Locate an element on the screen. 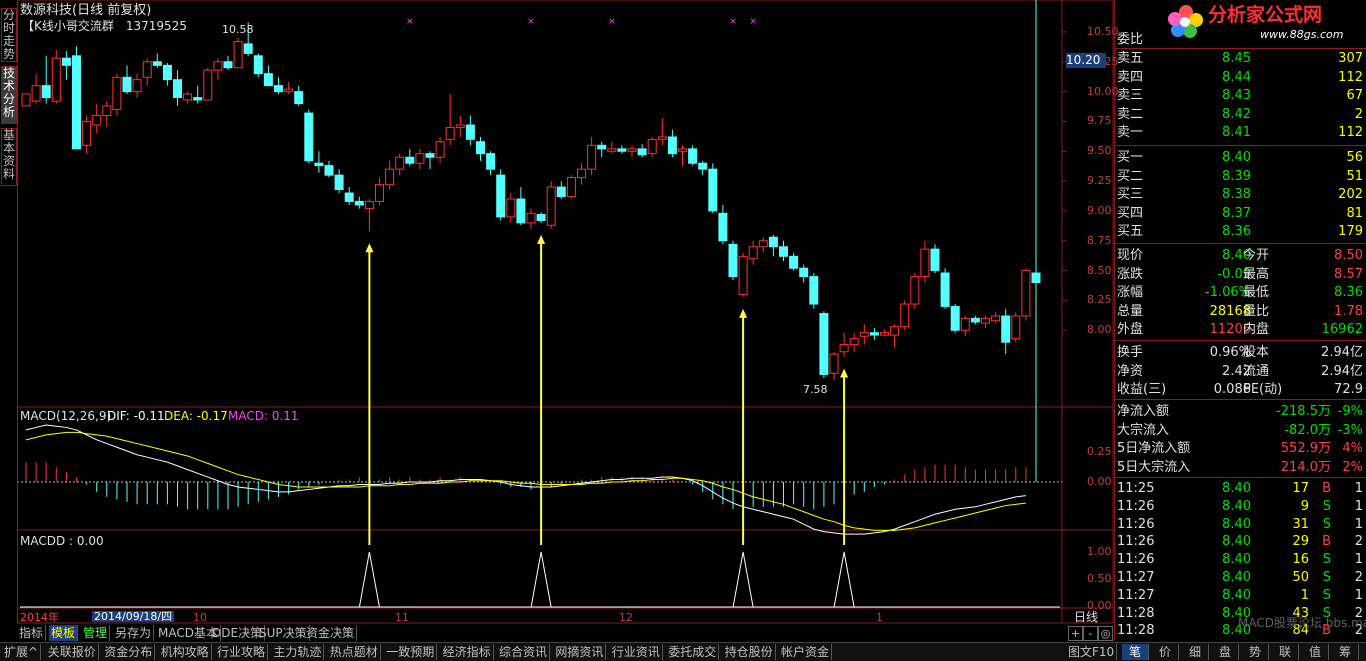  info-tab: 行业资讯 is located at coordinates (636, 652).